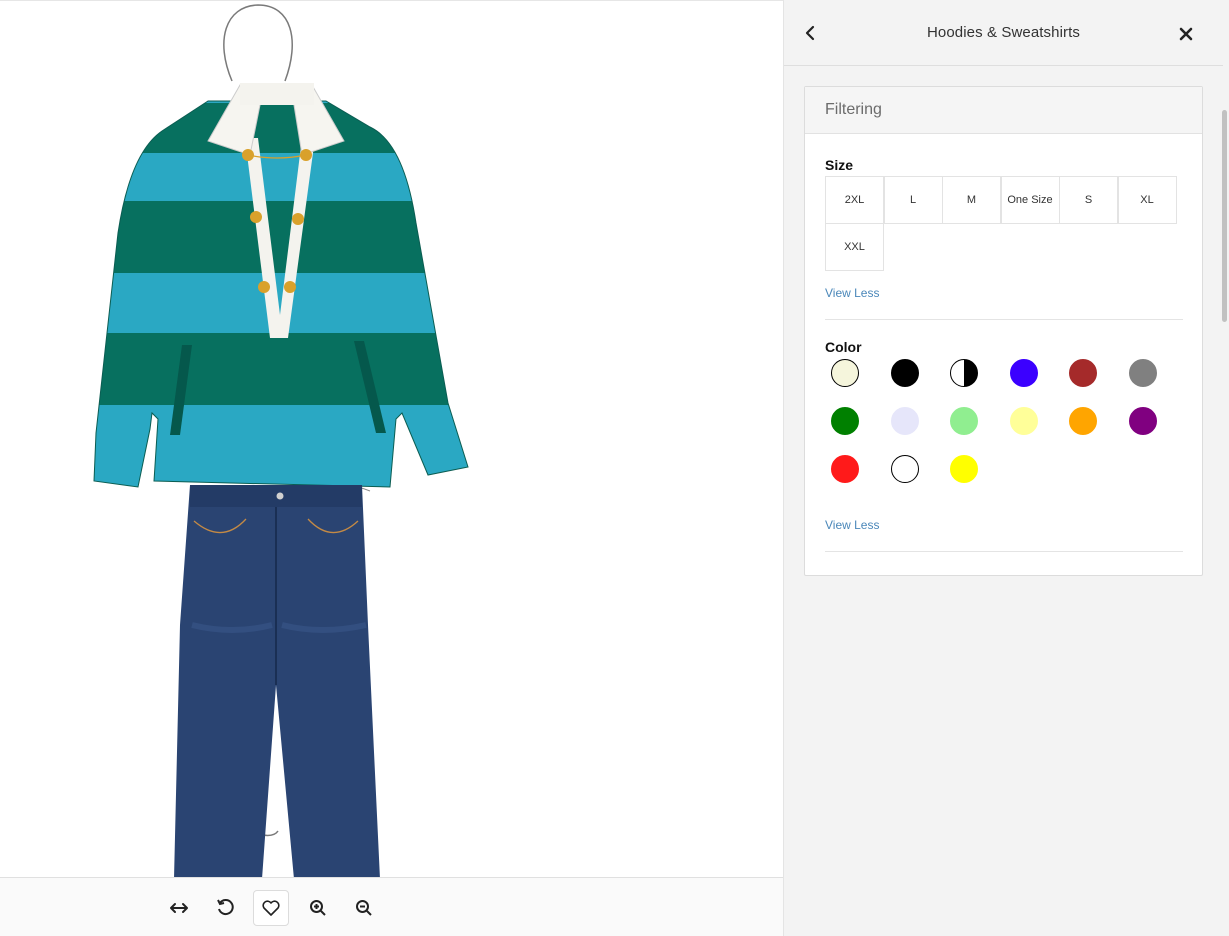 The height and width of the screenshot is (936, 1229). I want to click on favorite-button, so click(271, 908).